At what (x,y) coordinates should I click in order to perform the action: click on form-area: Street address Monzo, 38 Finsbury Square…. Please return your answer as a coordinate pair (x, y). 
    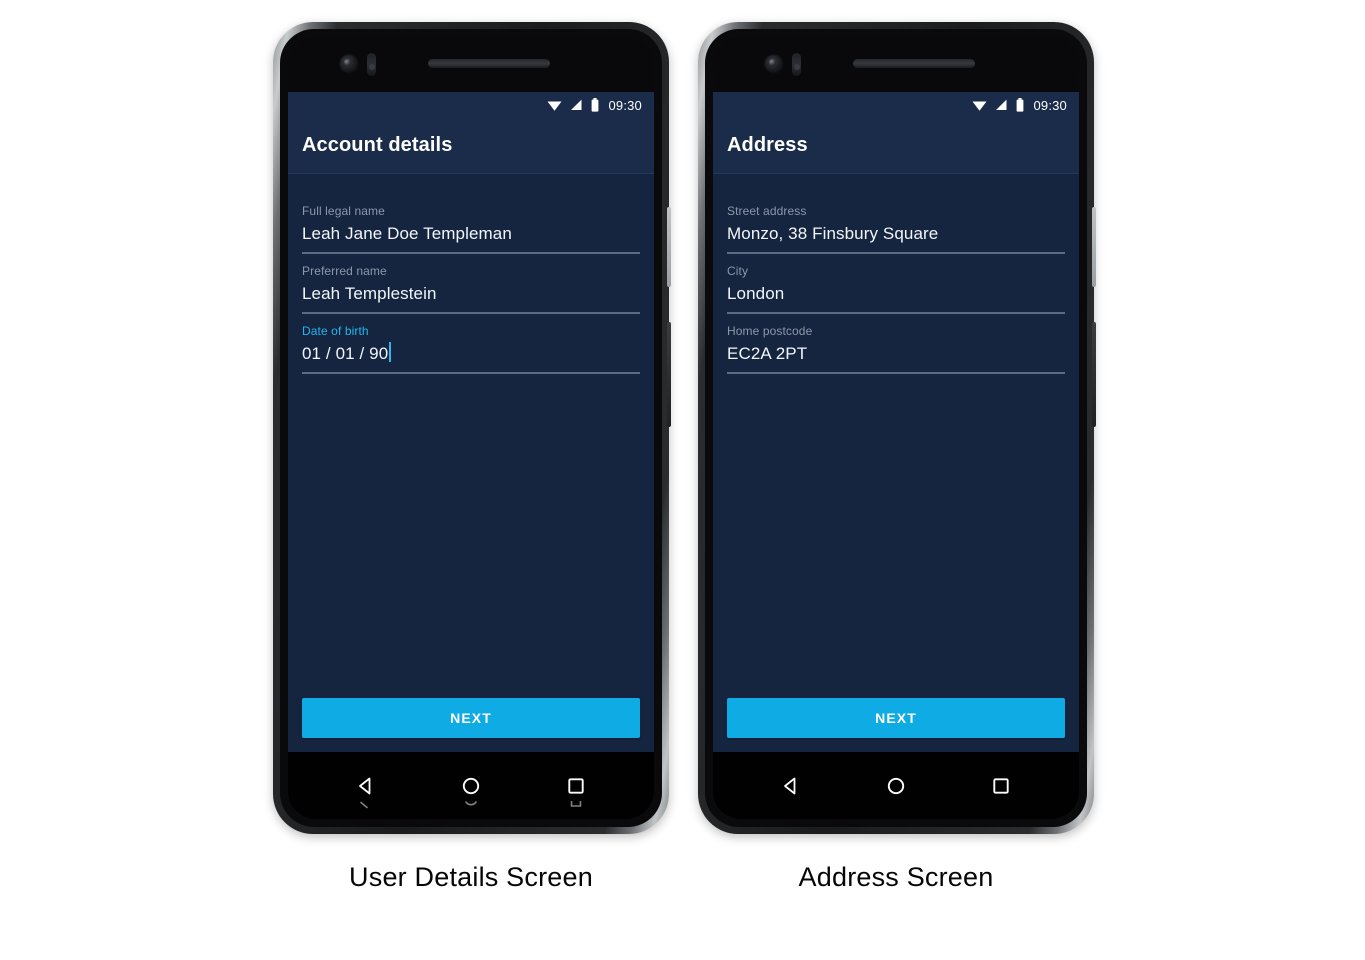
    Looking at the image, I should click on (896, 274).